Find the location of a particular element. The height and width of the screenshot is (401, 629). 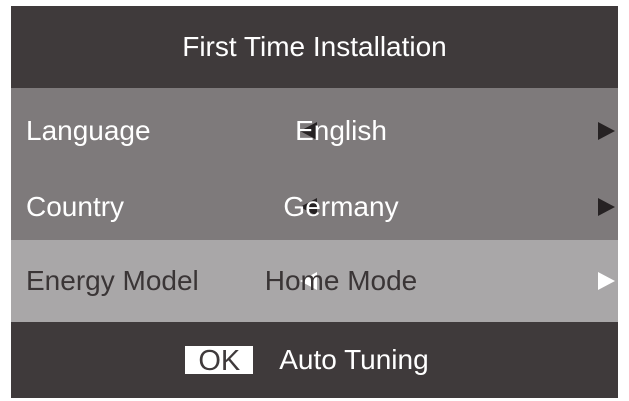

menu-row-value: English is located at coordinates (341, 130).